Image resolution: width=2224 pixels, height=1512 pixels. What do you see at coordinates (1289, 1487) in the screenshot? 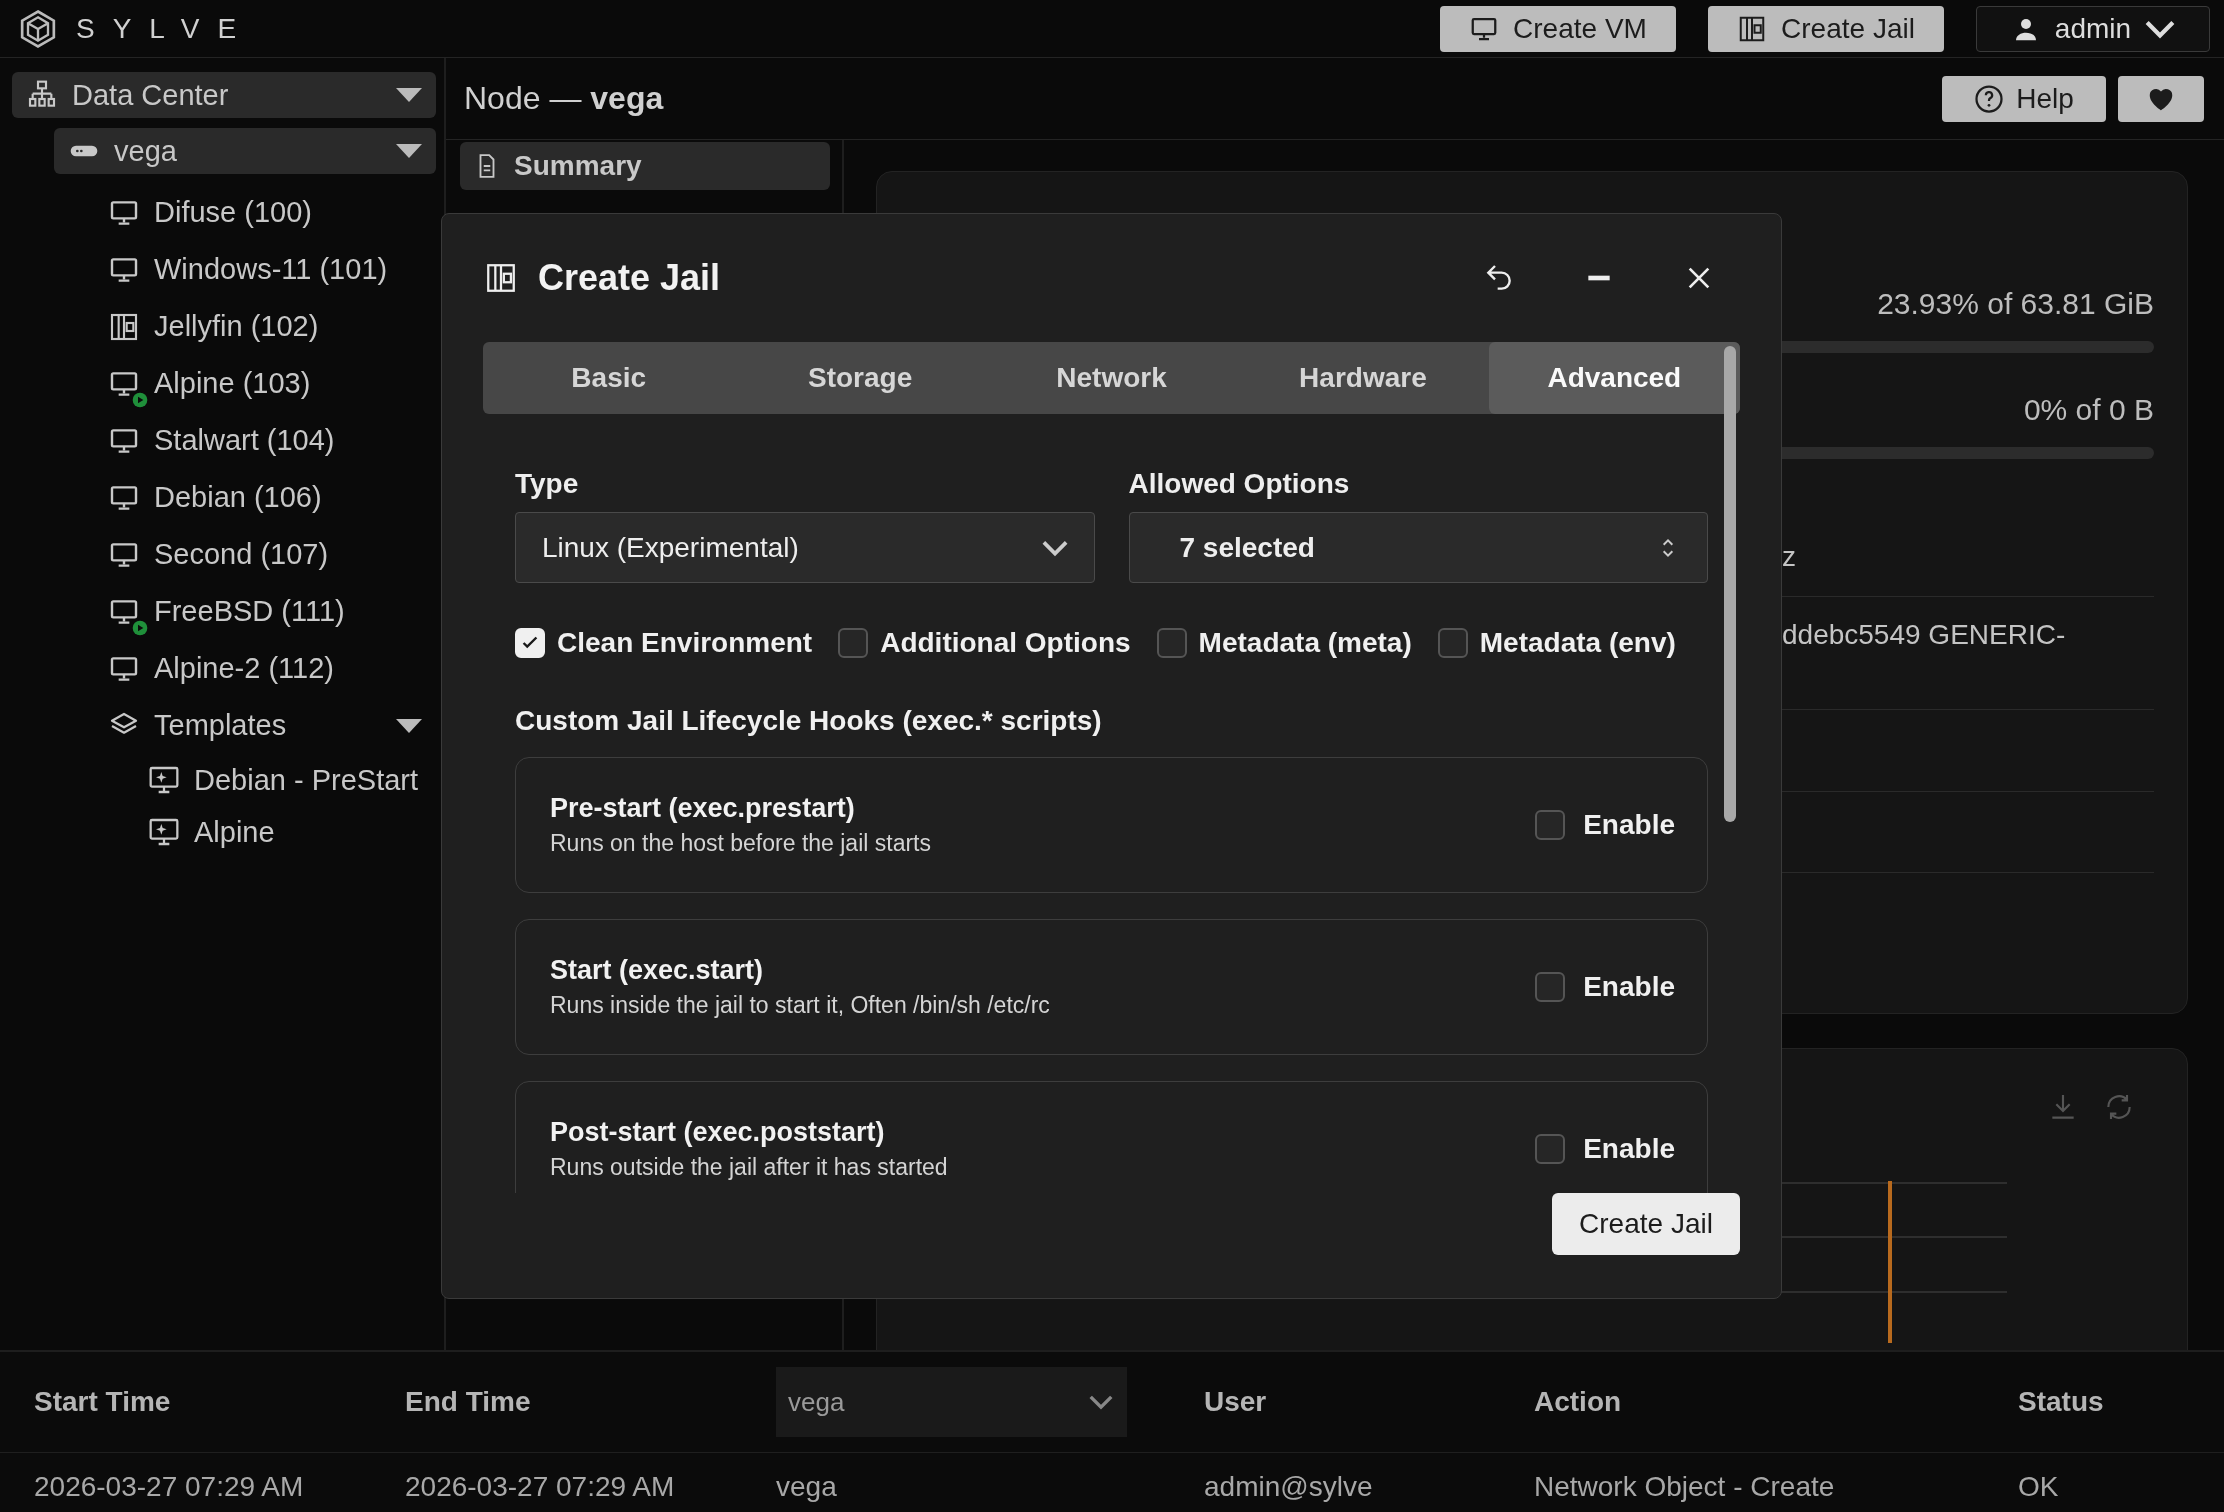
I see `table-cell-text: admin@sylve` at bounding box center [1289, 1487].